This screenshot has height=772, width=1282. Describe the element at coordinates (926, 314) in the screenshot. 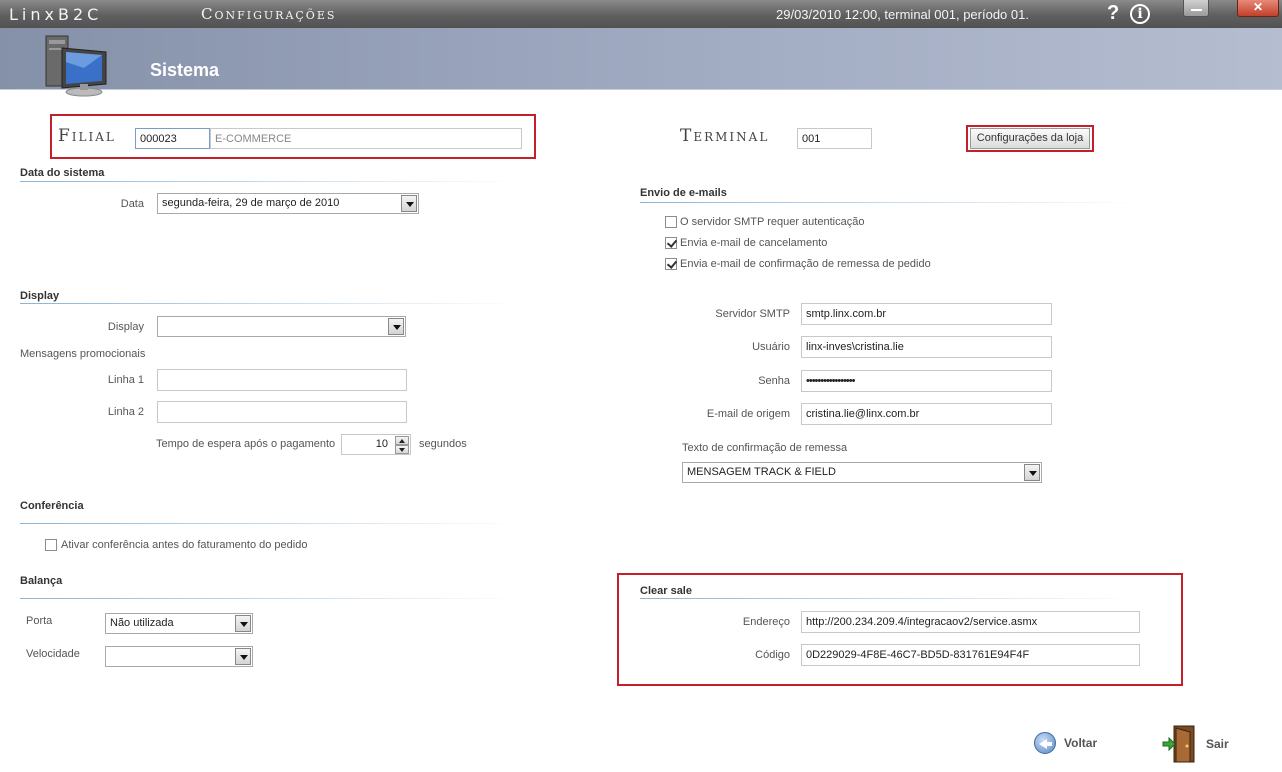

I see `smtp-server-input: smtp.linx.com.br` at that location.